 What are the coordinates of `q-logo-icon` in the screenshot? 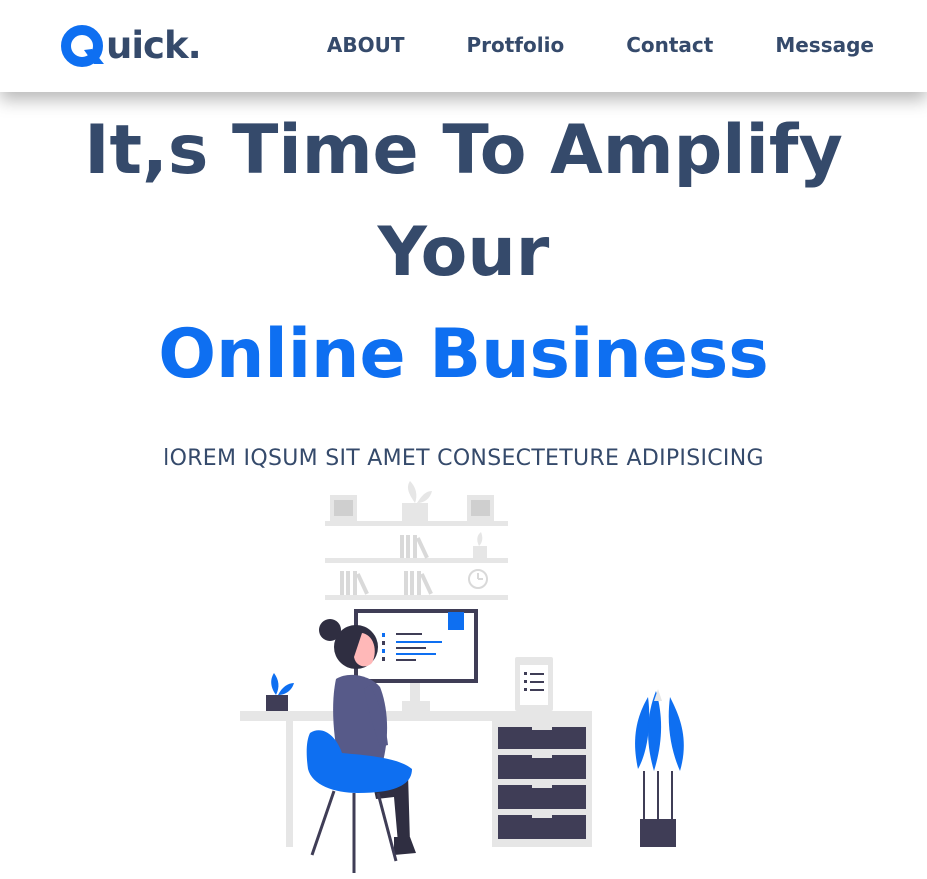 It's located at (82, 46).